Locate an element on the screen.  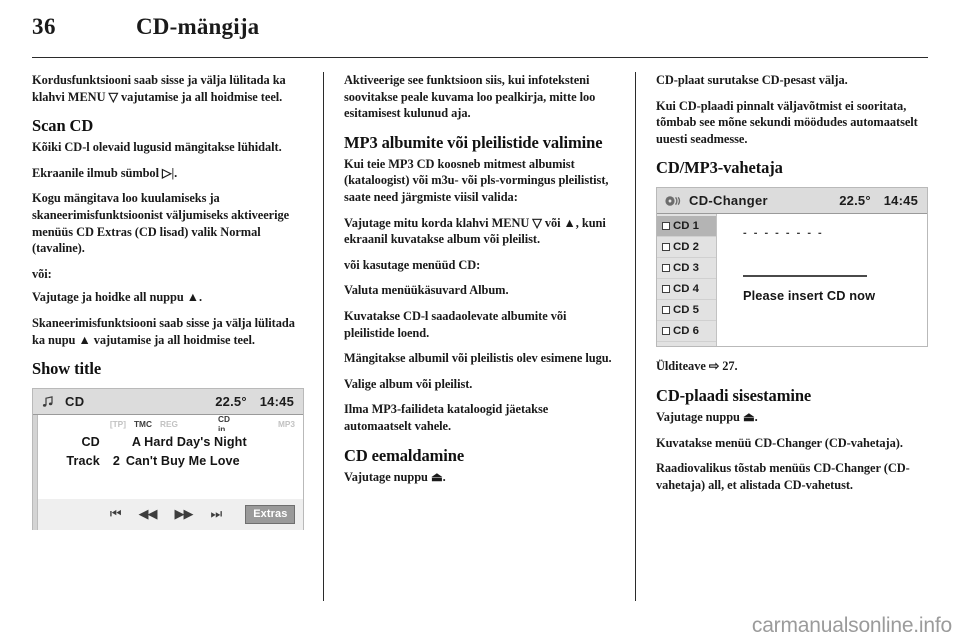
cd-track-line: Track 2 Can't Buy Me Love is located at coordinates (170, 463).